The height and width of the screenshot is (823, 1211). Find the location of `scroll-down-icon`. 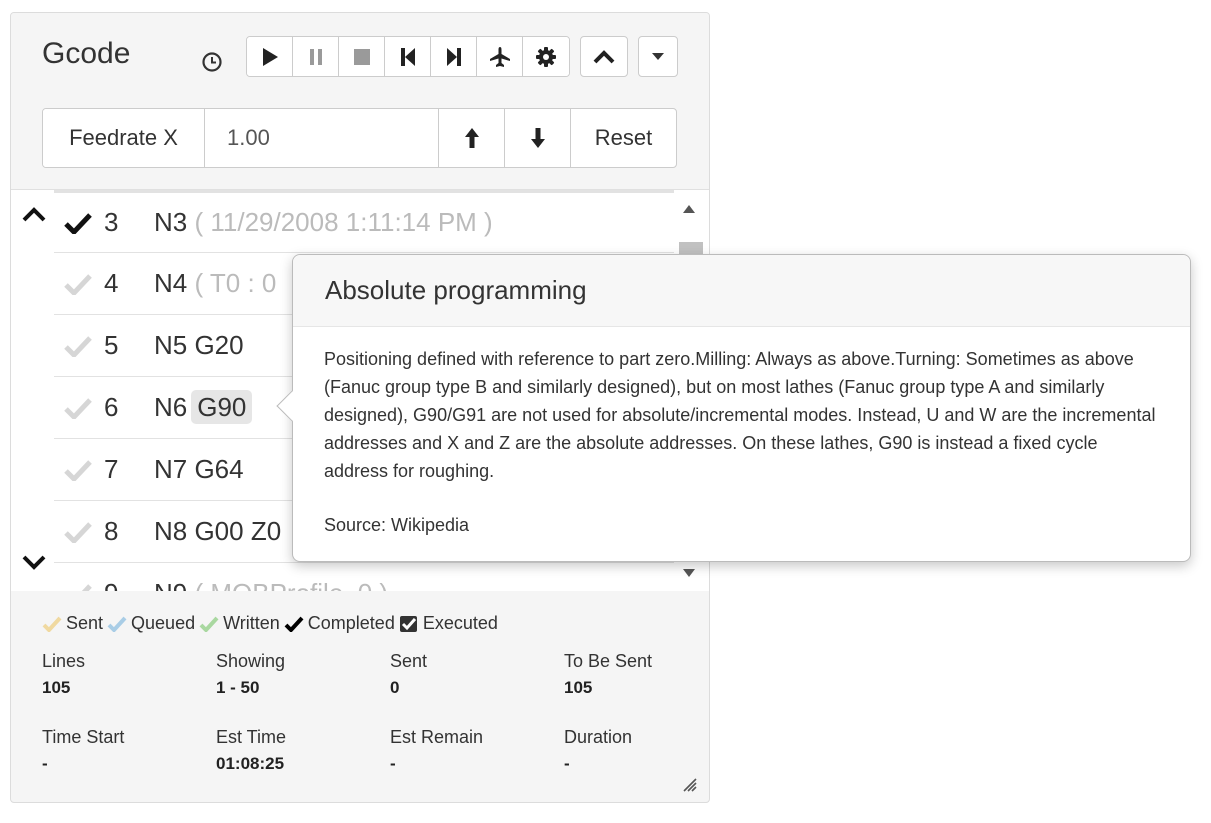

scroll-down-icon is located at coordinates (689, 573).